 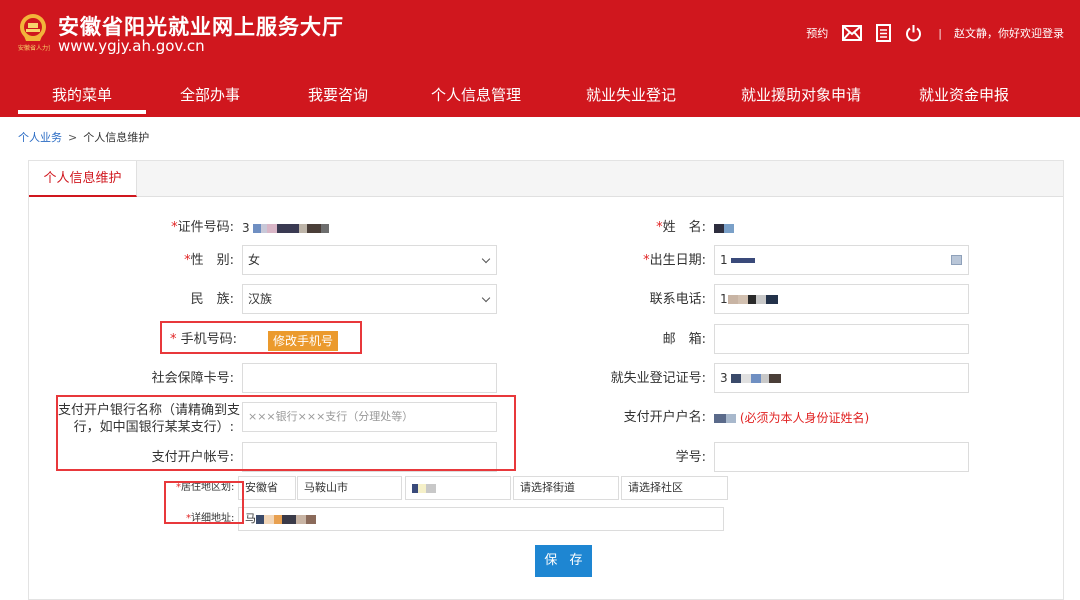 I want to click on address-field: 马, so click(x=481, y=519).